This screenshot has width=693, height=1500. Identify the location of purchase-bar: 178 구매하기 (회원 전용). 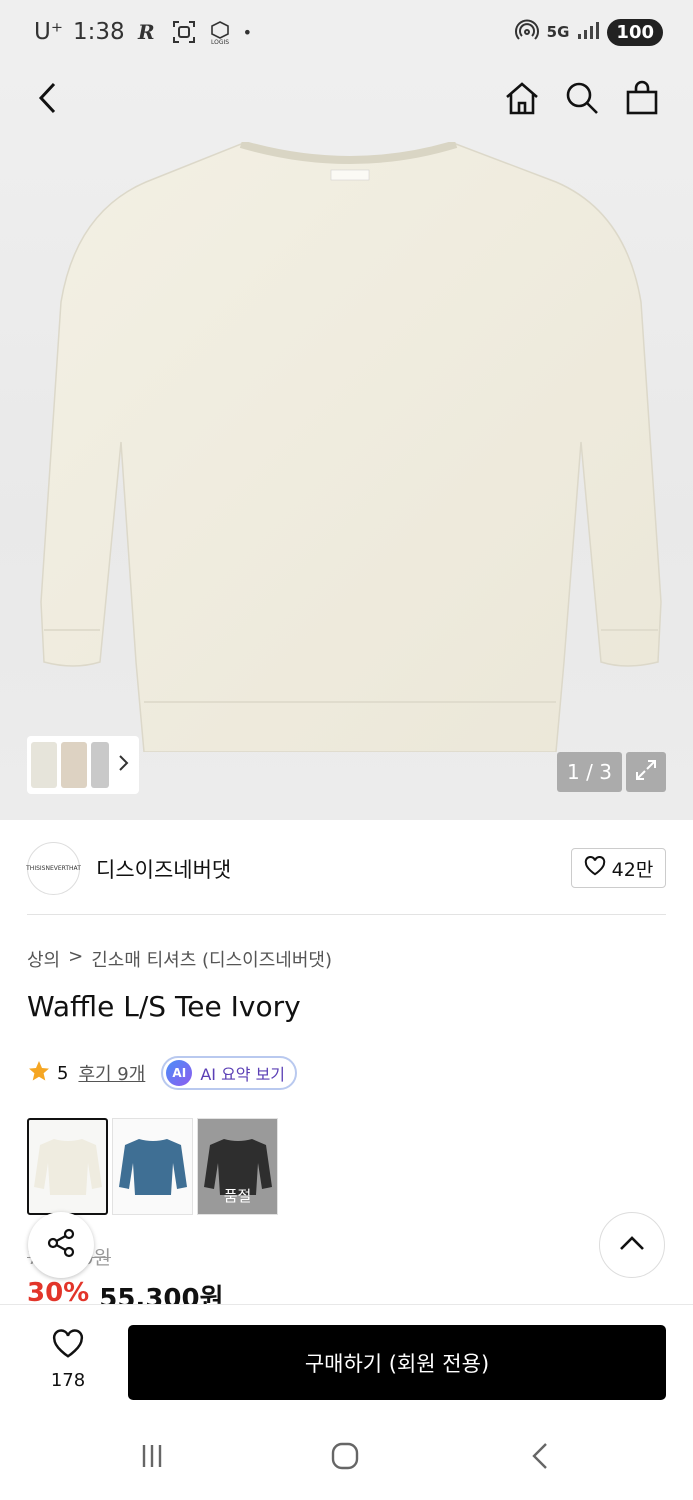
(346, 1360).